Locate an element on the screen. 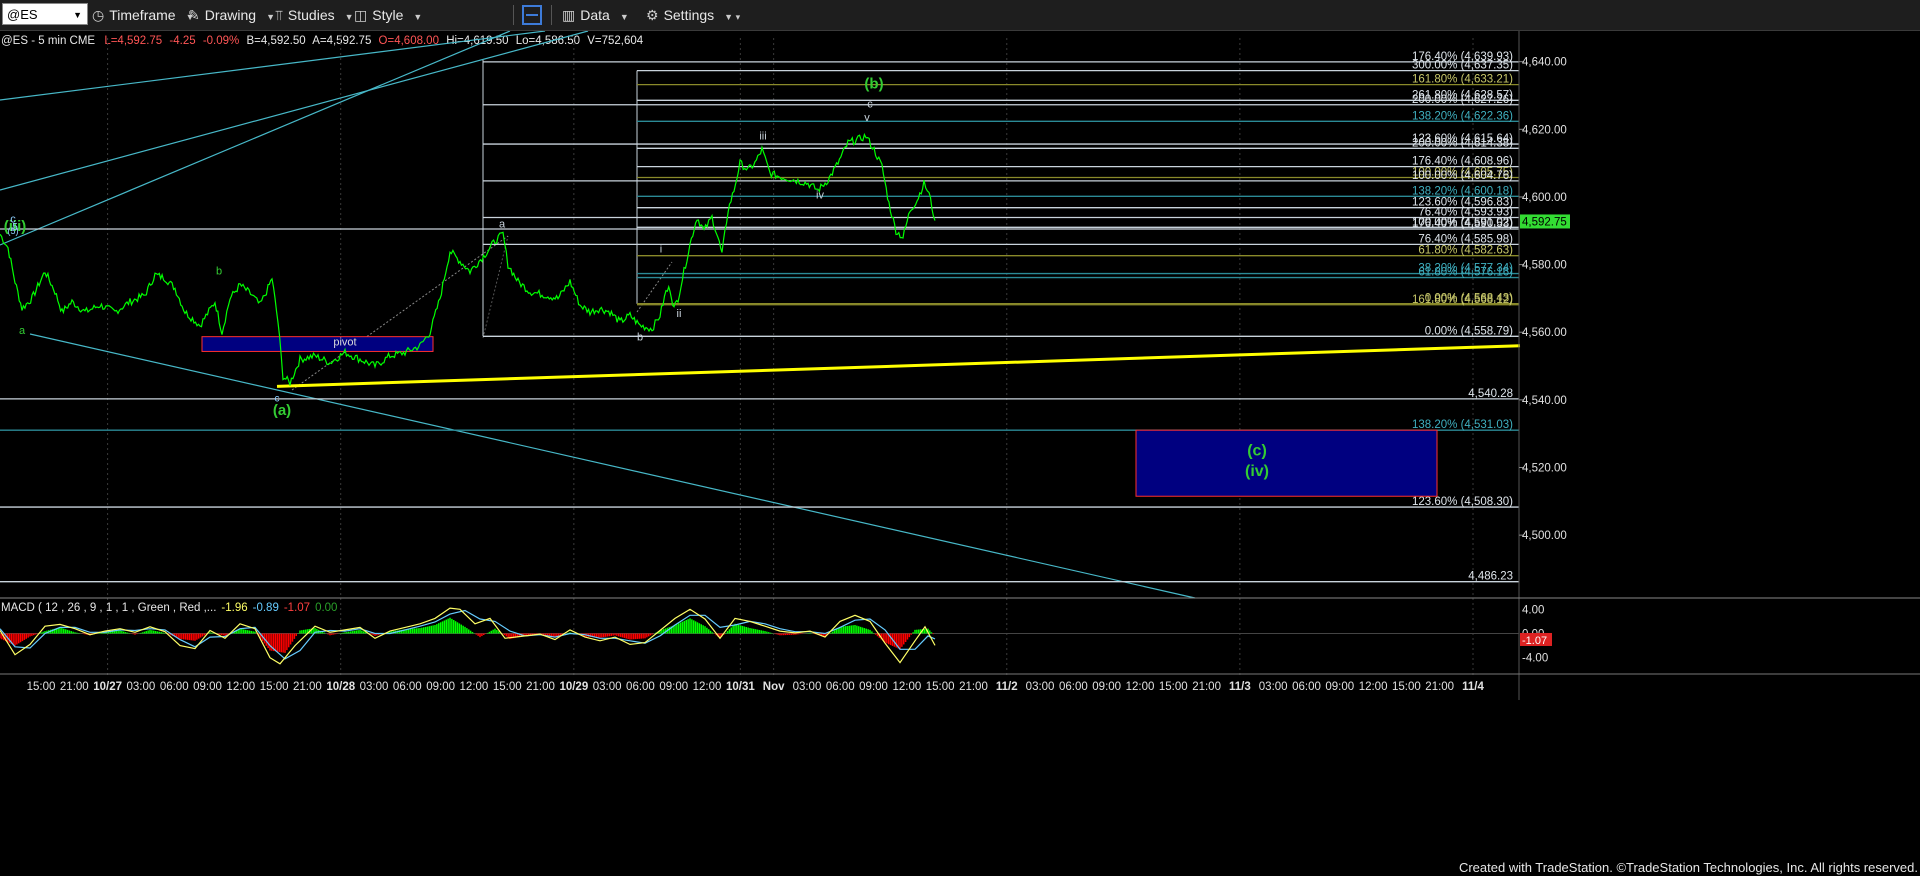  change-pct-text: -0.09% is located at coordinates (221, 41).